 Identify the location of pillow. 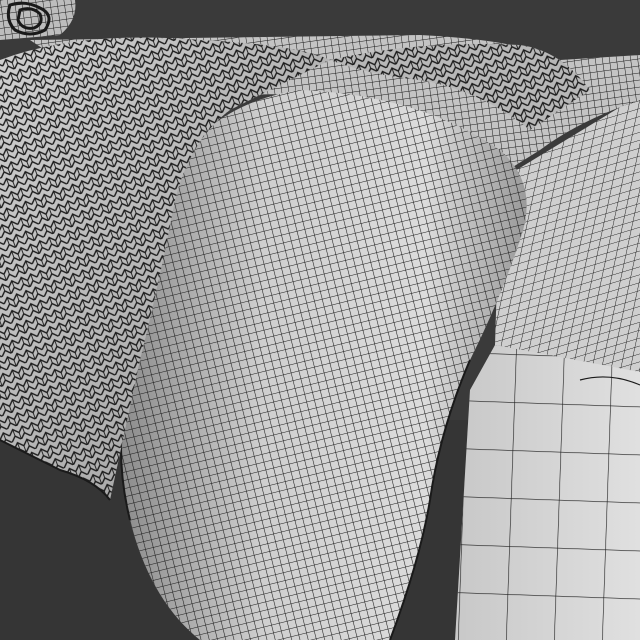
(38, 20).